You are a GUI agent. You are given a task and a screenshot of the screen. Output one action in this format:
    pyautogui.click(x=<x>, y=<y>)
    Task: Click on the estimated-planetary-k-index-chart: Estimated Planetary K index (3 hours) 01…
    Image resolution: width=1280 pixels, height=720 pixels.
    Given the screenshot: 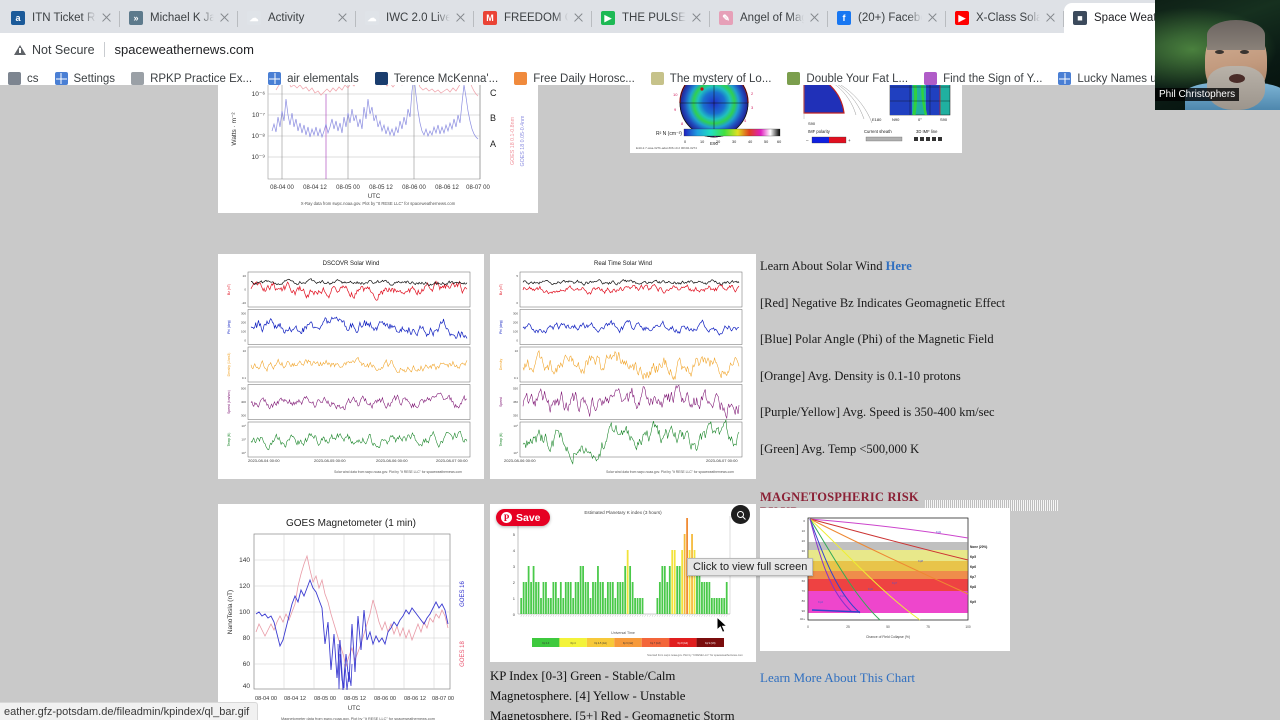 What is the action you would take?
    pyautogui.click(x=623, y=583)
    